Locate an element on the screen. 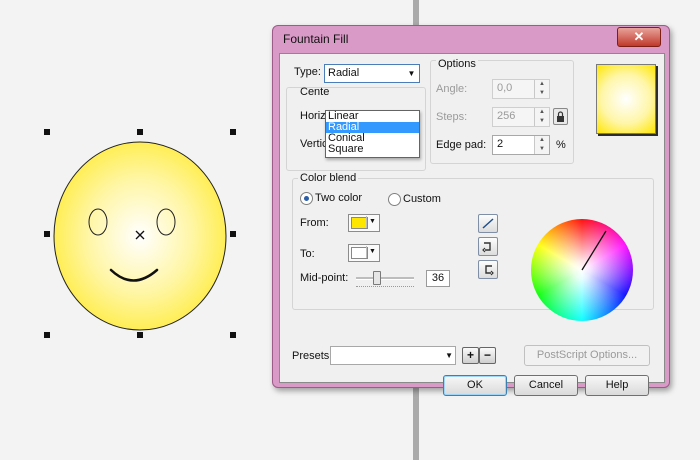 The width and height of the screenshot is (700, 460). close-button: ✕ is located at coordinates (639, 37).